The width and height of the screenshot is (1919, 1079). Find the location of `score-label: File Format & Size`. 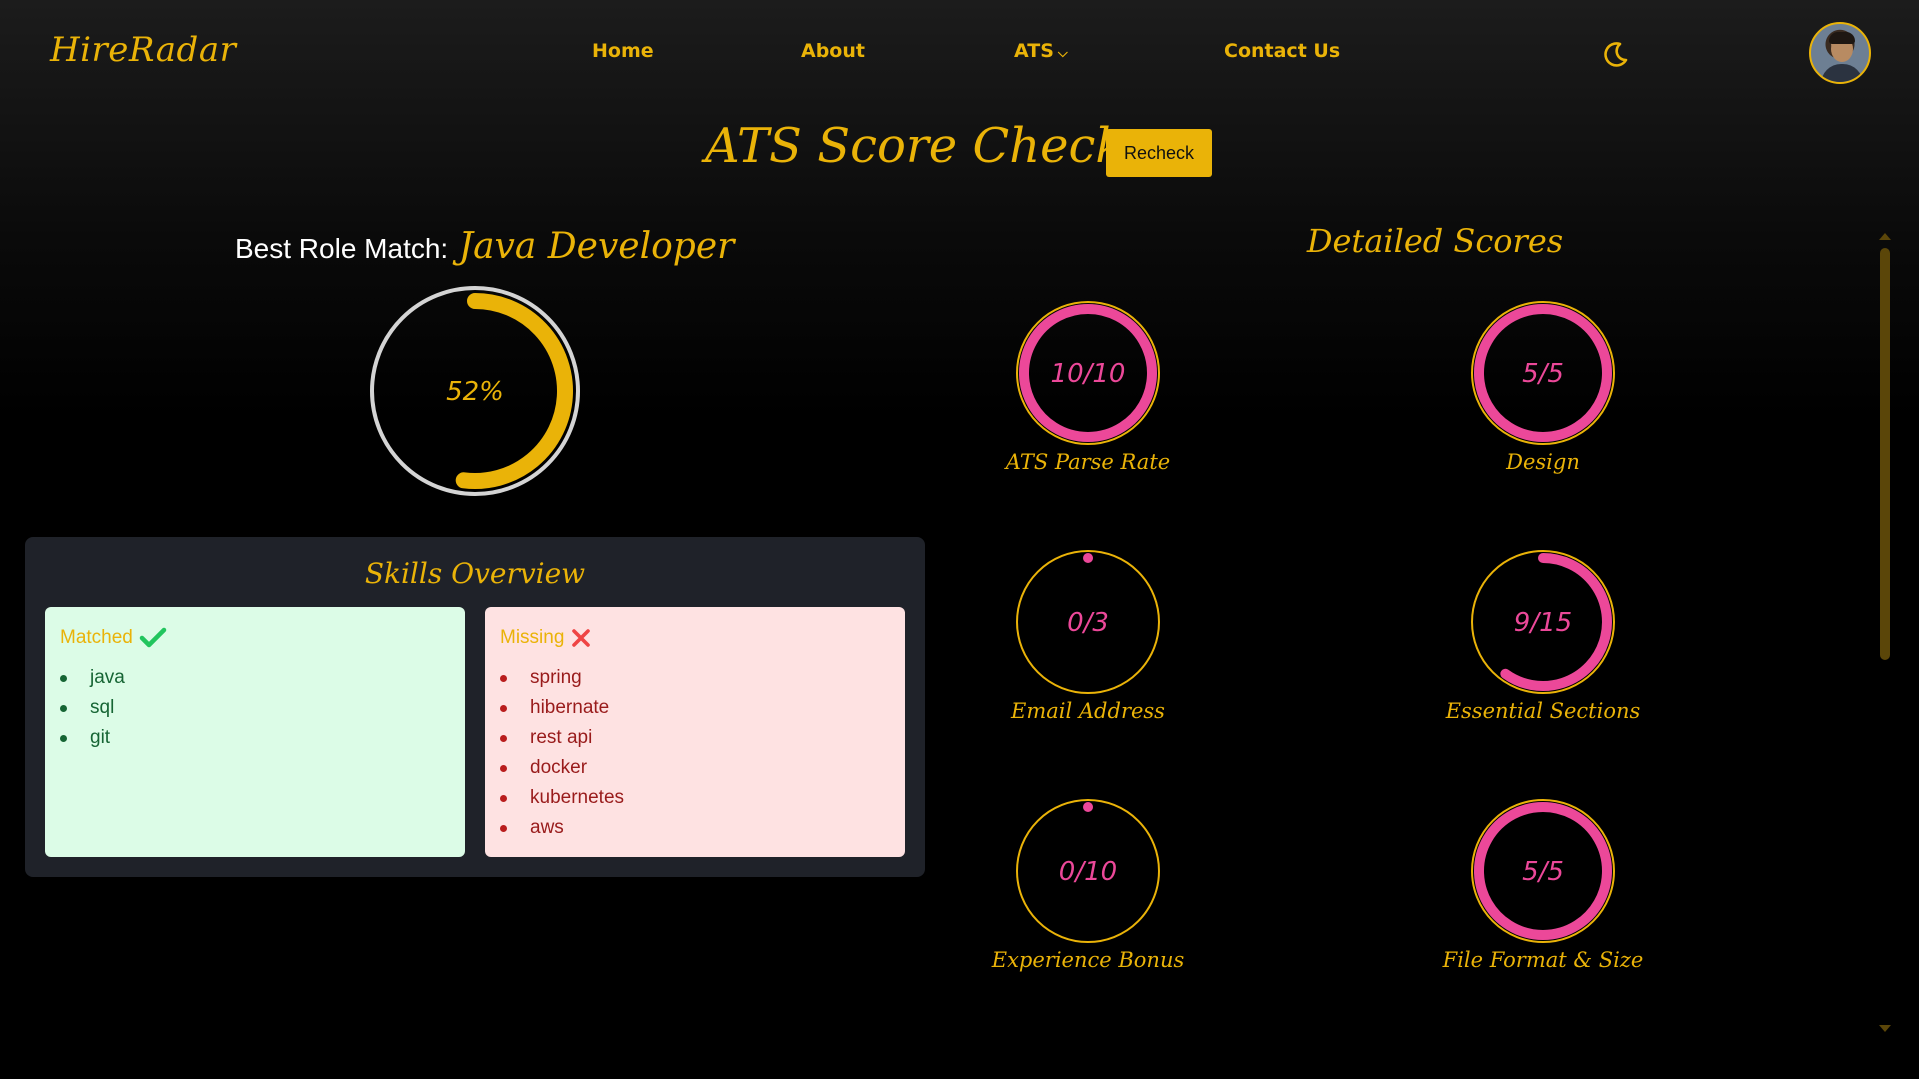

score-label: File Format & Size is located at coordinates (1543, 960).